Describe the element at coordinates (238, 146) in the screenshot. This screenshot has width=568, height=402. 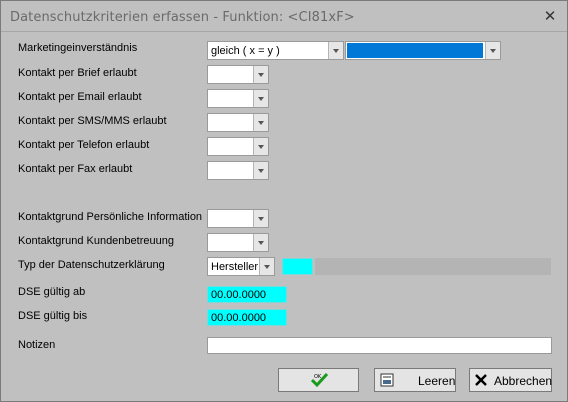
I see `kontakt-telefon-combo` at that location.